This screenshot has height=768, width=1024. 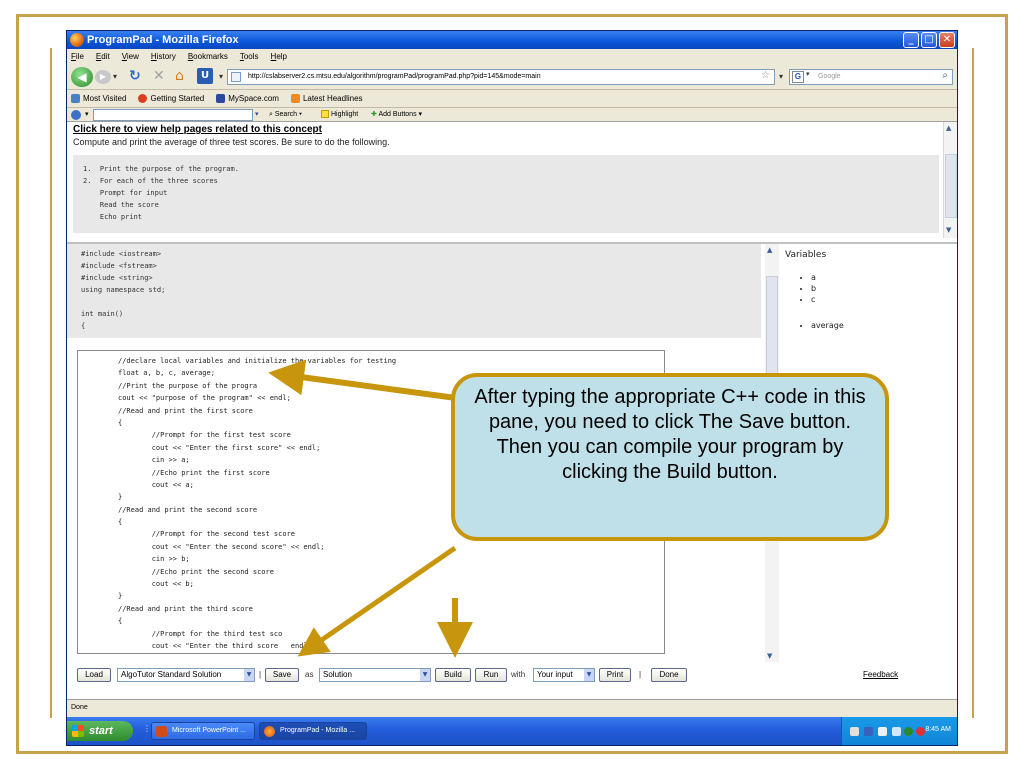 What do you see at coordinates (247, 98) in the screenshot?
I see `bookmark-myspace: MySpace.com` at bounding box center [247, 98].